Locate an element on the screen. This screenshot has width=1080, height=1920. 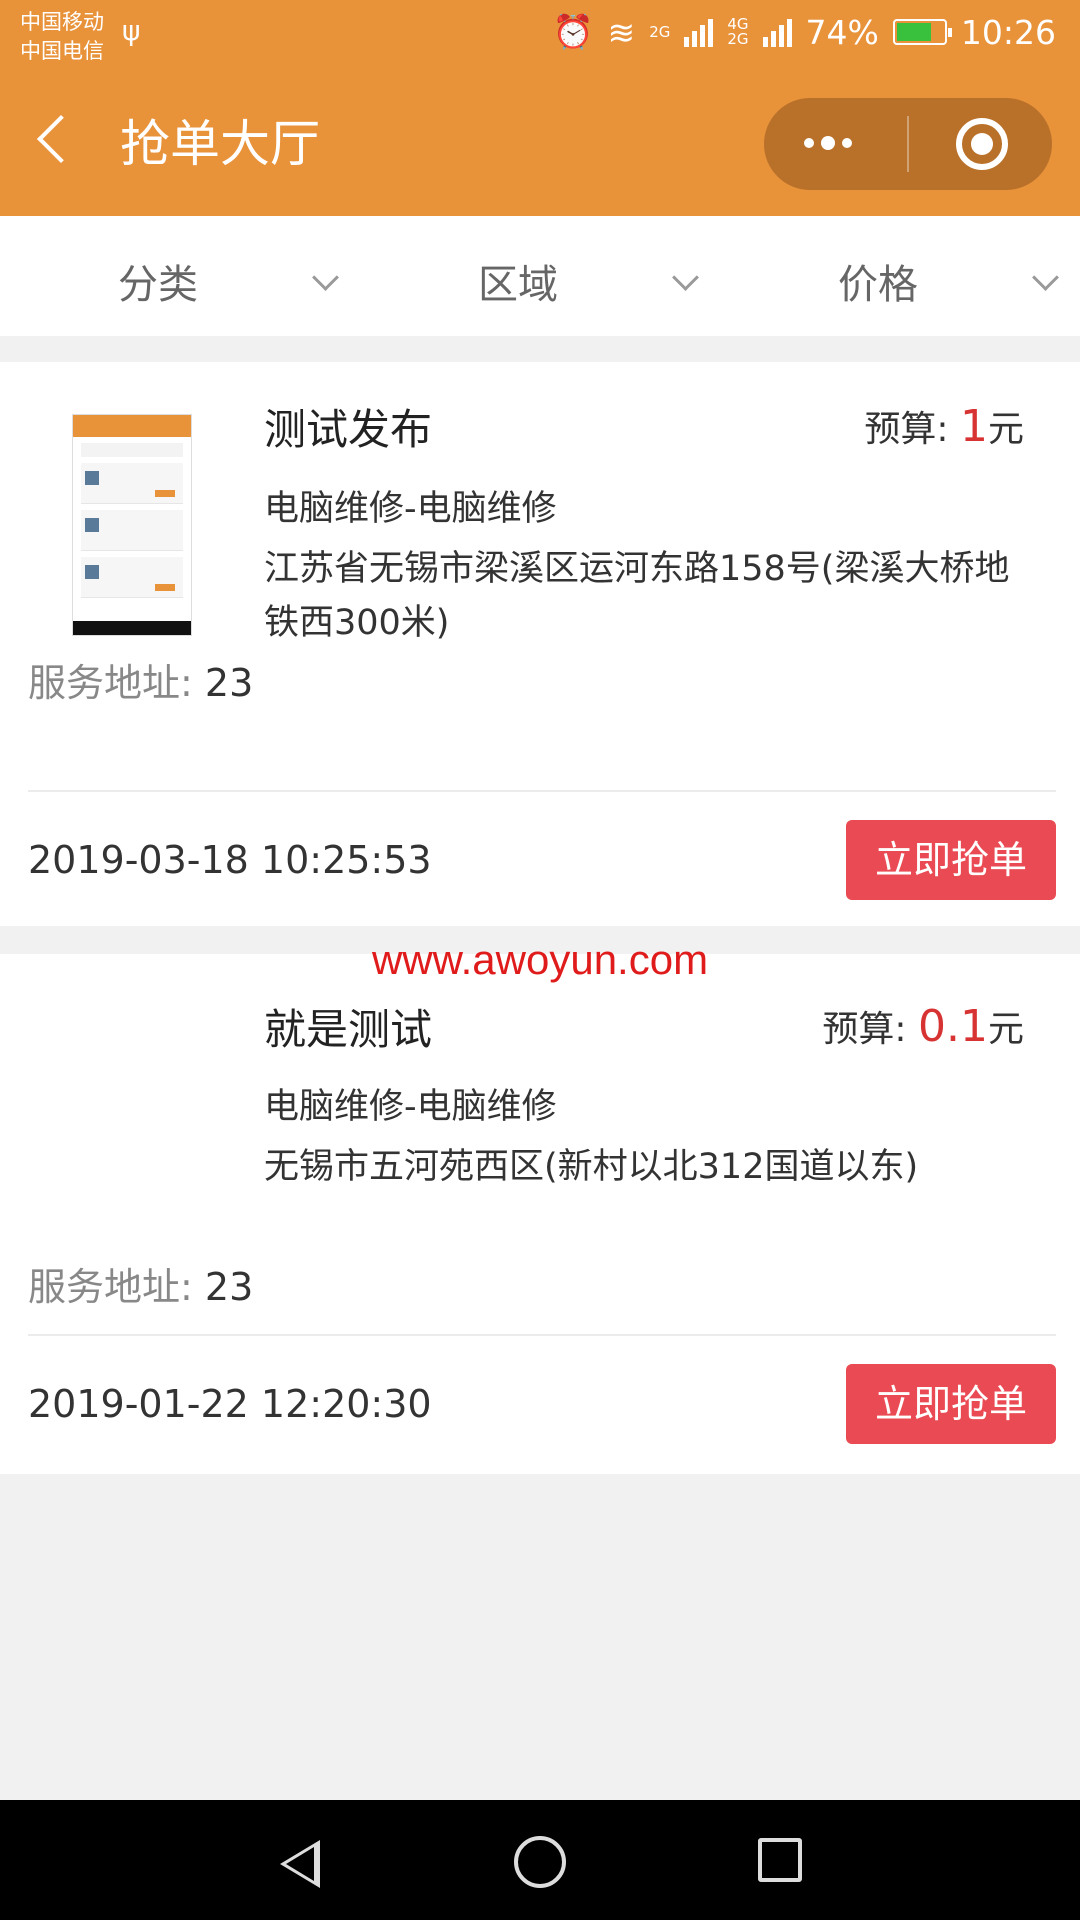
wifi-icon: ≋ is located at coordinates (621, 32).